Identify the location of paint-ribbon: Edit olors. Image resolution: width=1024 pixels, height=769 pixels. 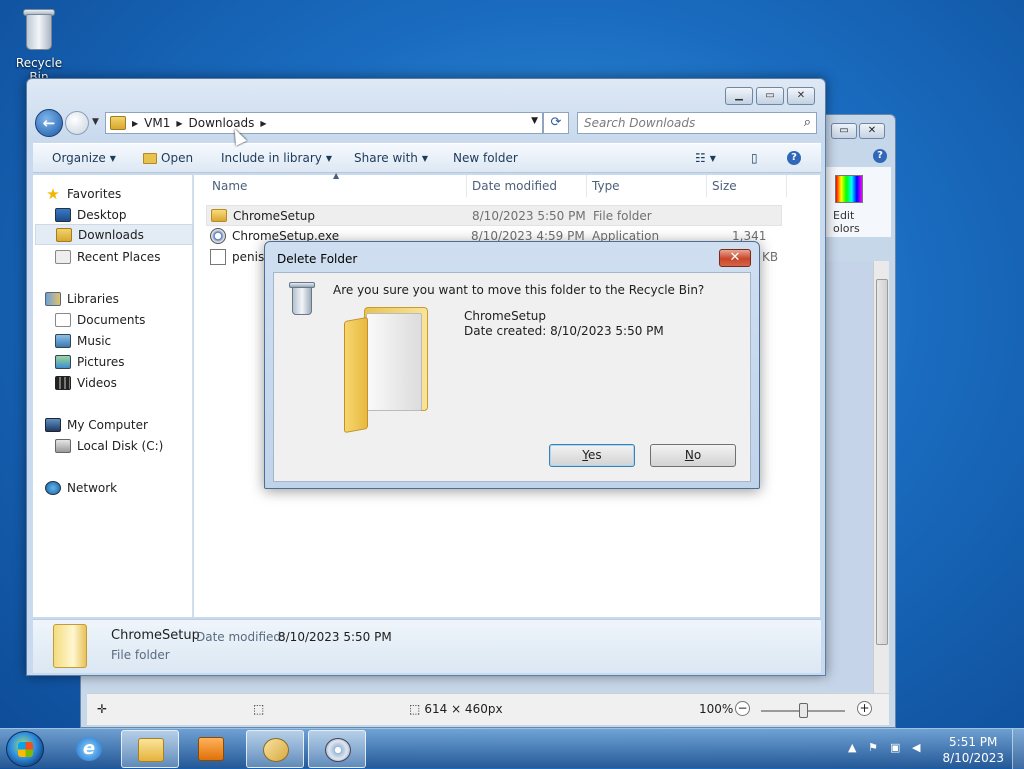
(858, 202).